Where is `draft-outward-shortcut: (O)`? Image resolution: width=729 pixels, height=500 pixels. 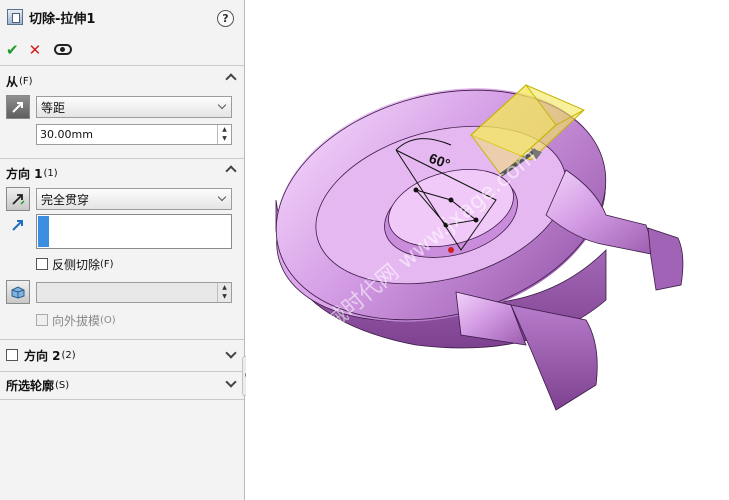 draft-outward-shortcut: (O) is located at coordinates (108, 320).